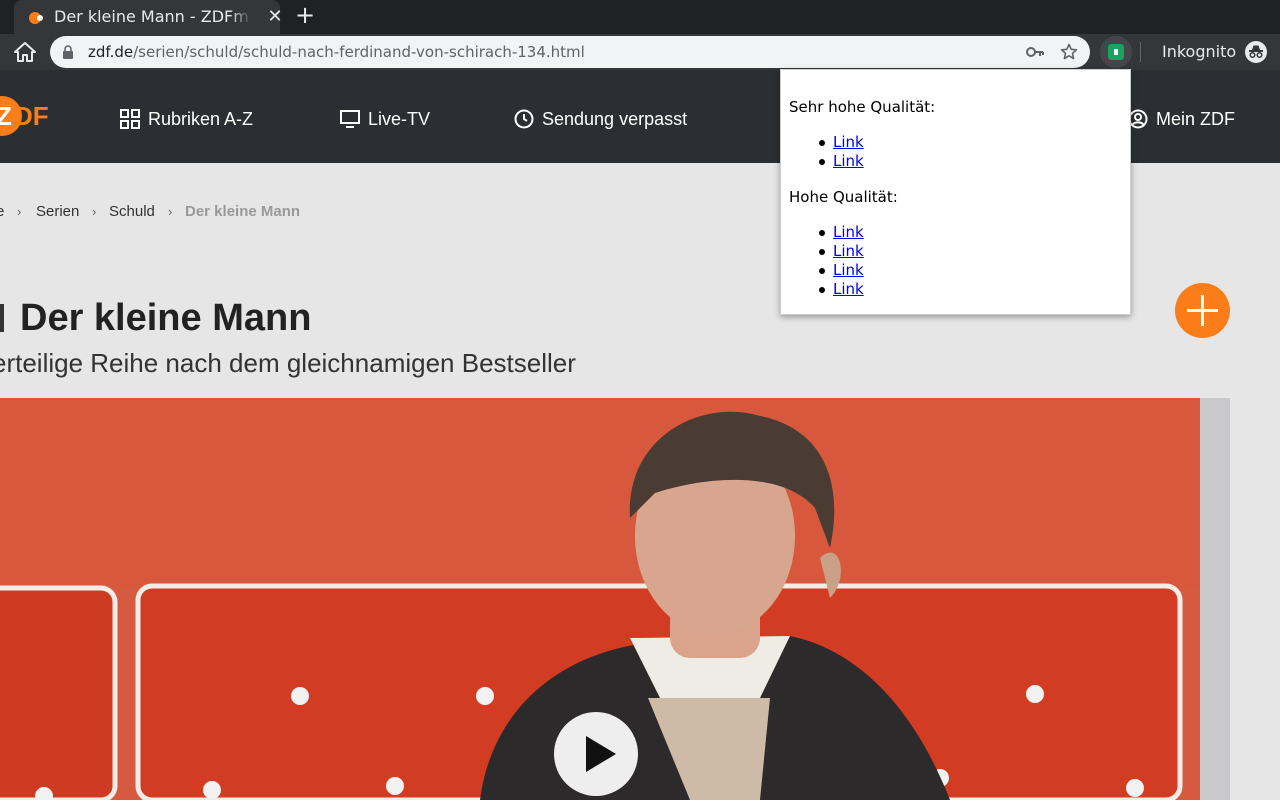  I want to click on popup-link-list-high: Link Link Link Link, so click(841, 261).